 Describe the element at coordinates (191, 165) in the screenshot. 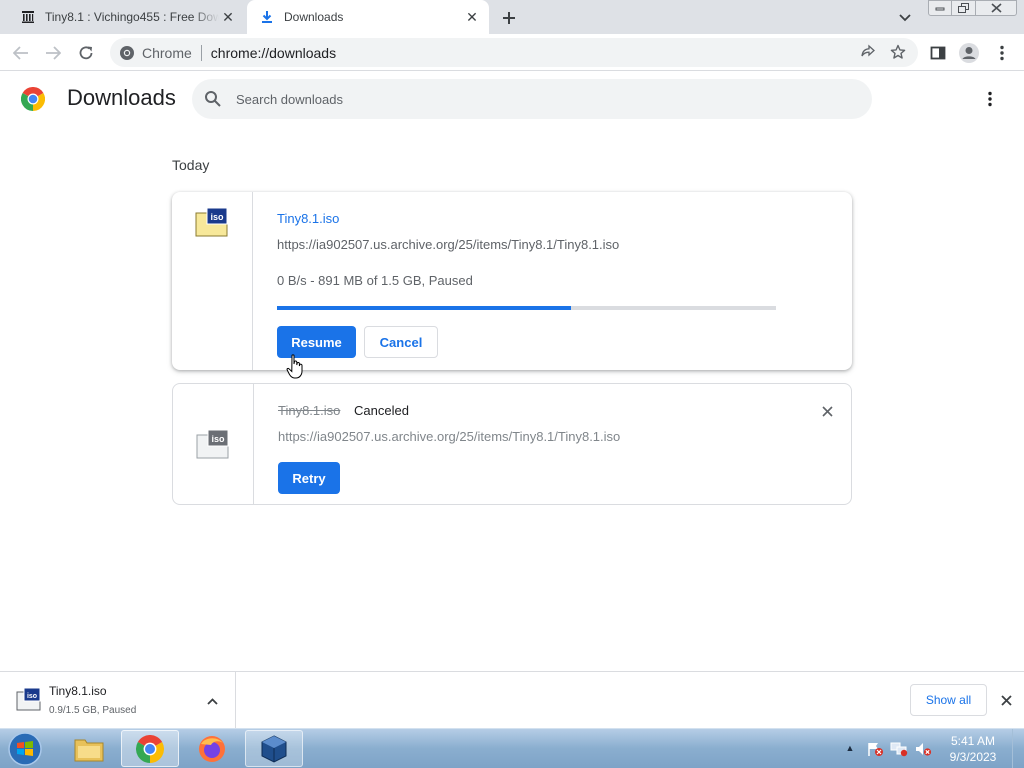

I see `date-group-heading: Today` at that location.